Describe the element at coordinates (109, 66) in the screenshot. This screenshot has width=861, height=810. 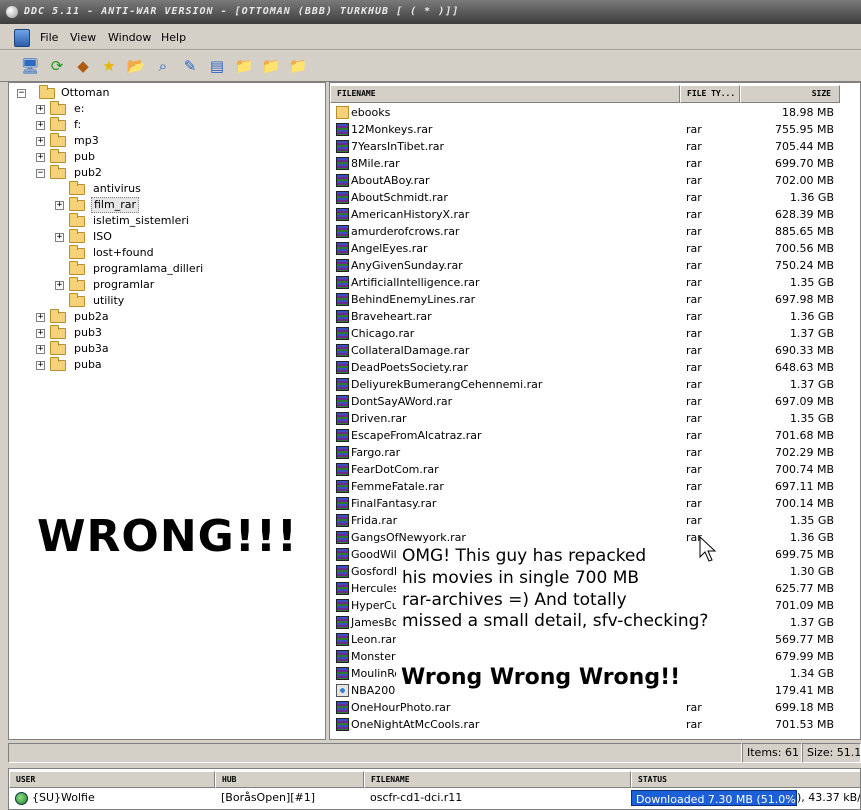
I see `star-icon: ★` at that location.